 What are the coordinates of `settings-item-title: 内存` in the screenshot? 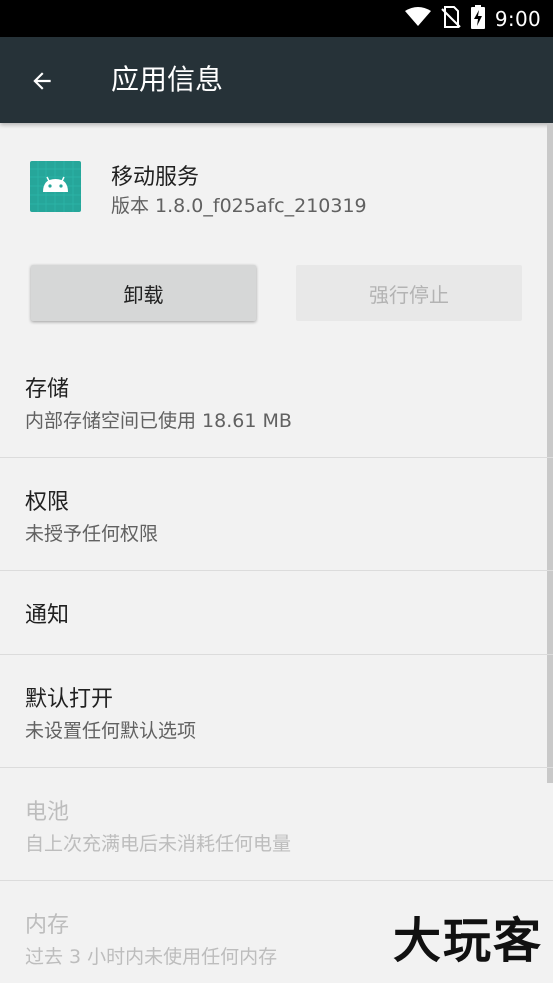 It's located at (47, 925).